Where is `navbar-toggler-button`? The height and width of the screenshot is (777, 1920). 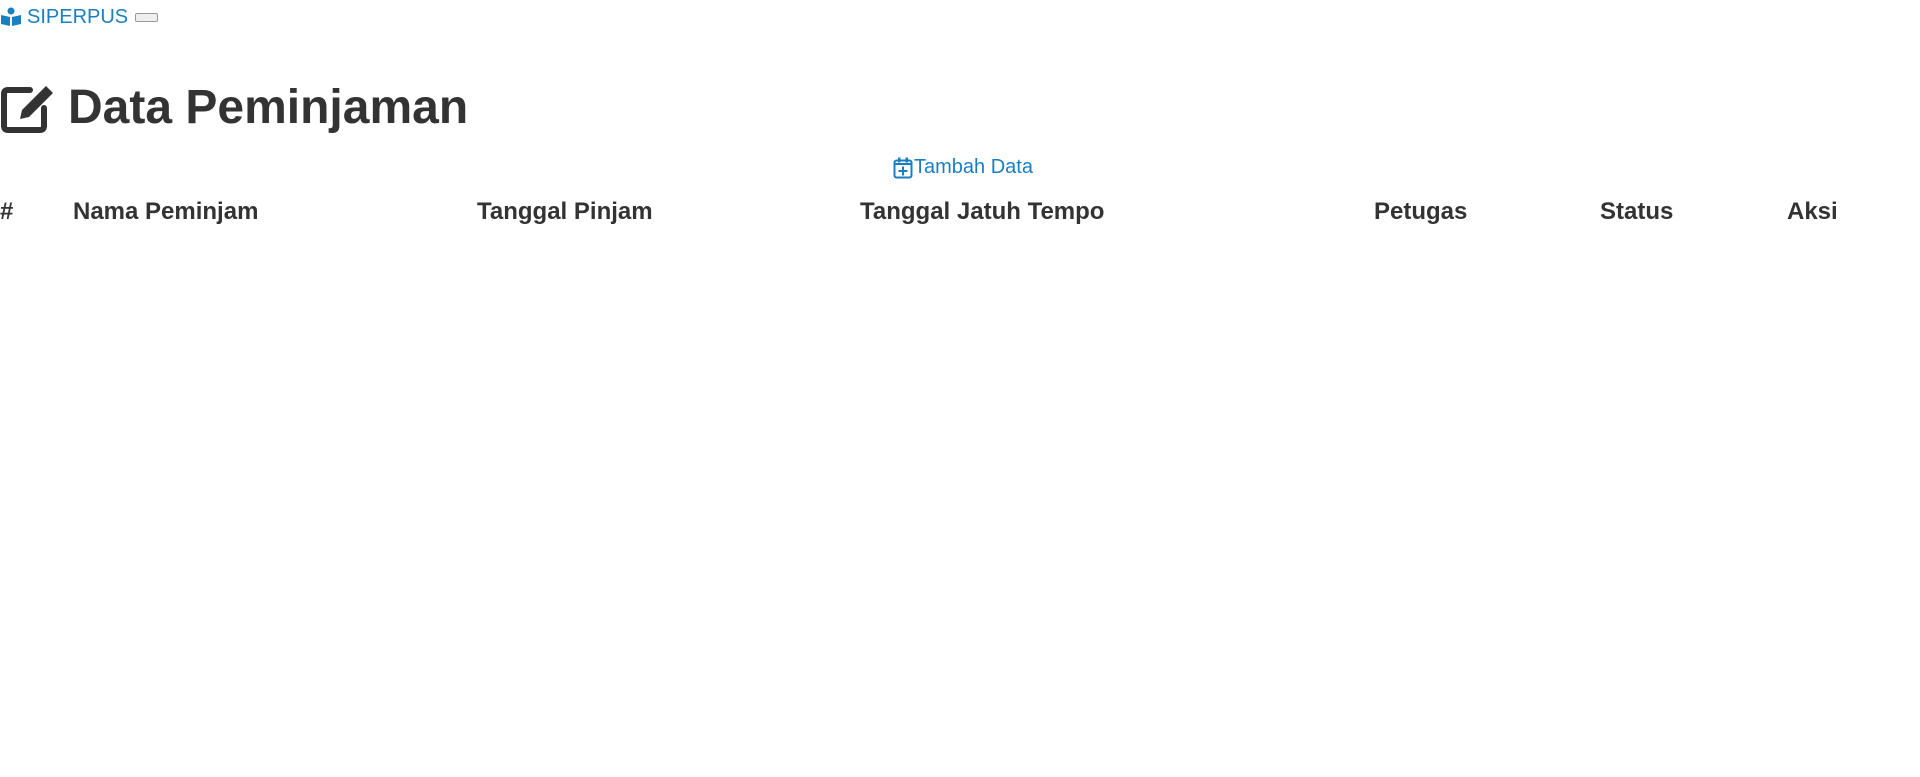
navbar-toggler-button is located at coordinates (147, 17).